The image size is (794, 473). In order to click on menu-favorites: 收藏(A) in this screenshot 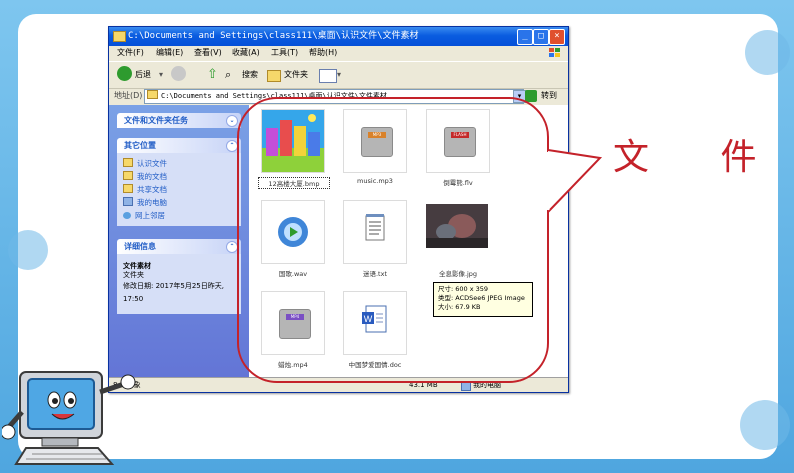, I will do `click(246, 53)`.